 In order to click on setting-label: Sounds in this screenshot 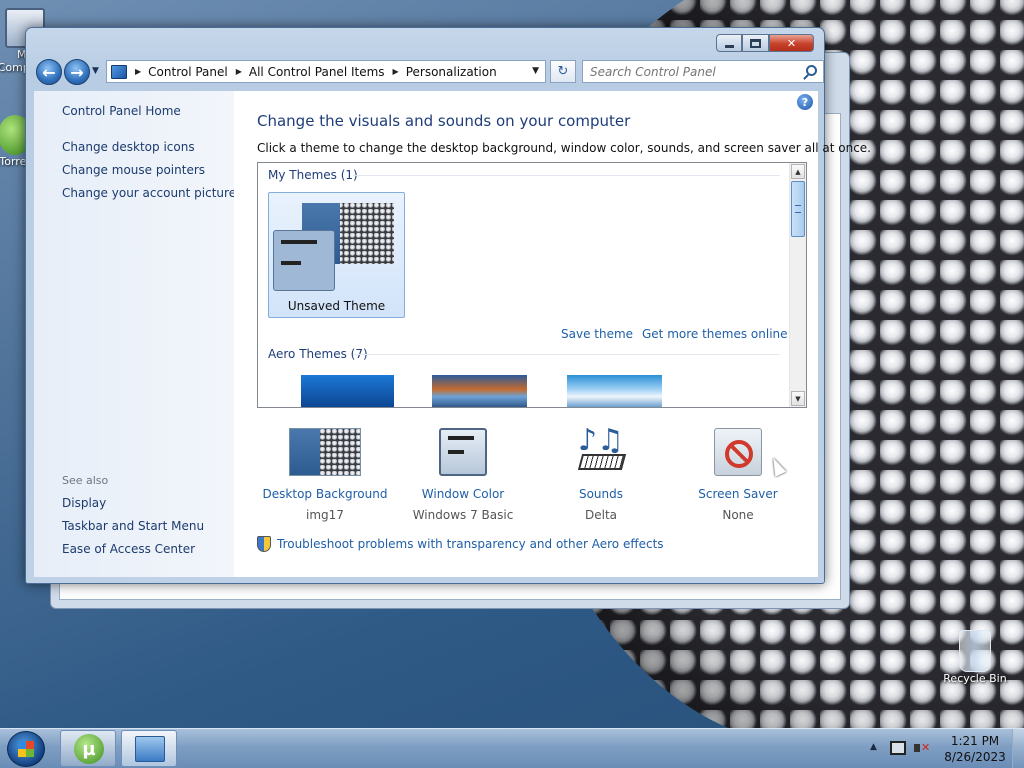, I will do `click(601, 494)`.